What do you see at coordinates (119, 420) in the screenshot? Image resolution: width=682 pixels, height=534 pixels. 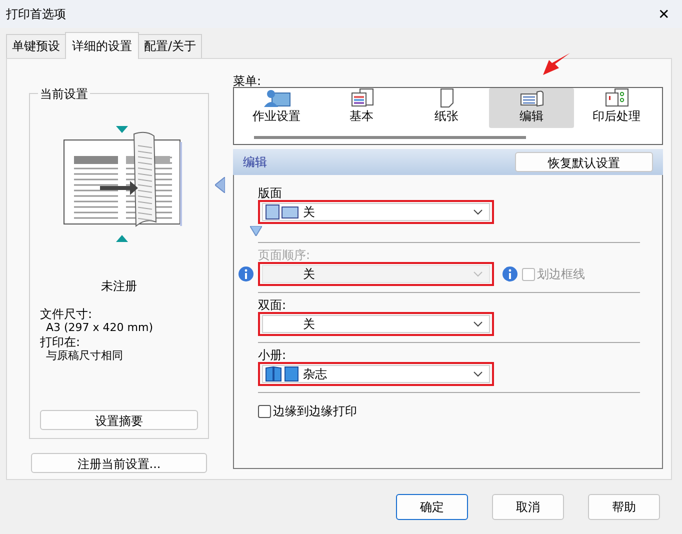 I see `summary-button: 设置摘要` at bounding box center [119, 420].